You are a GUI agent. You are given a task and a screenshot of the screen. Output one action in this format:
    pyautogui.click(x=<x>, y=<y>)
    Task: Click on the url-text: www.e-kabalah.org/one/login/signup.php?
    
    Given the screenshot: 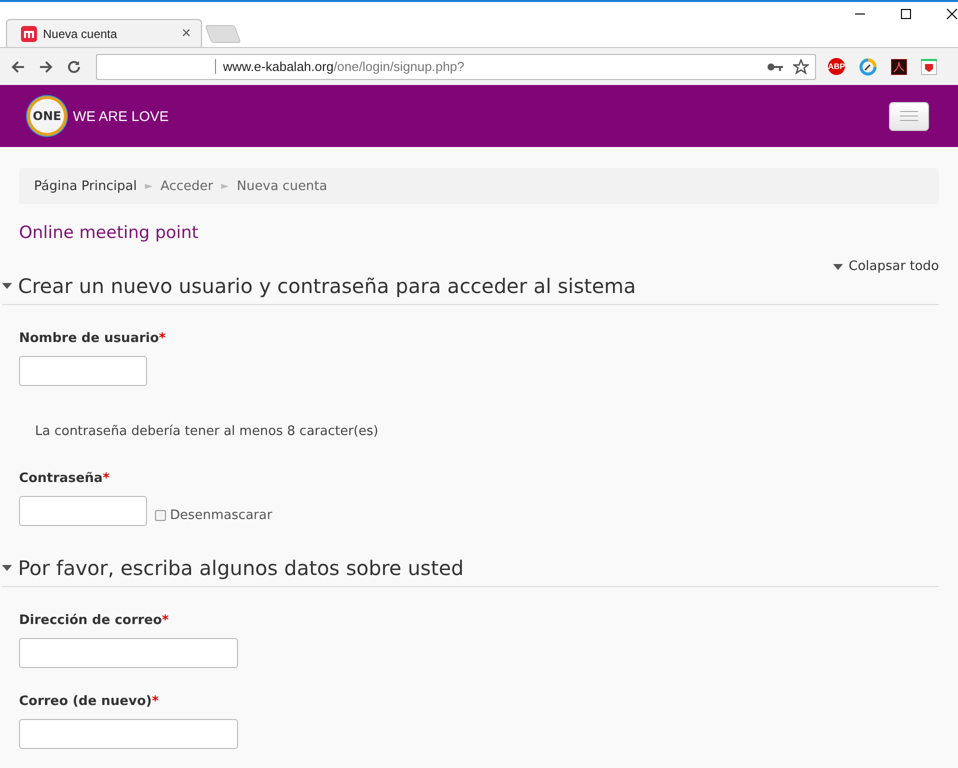 What is the action you would take?
    pyautogui.click(x=491, y=66)
    